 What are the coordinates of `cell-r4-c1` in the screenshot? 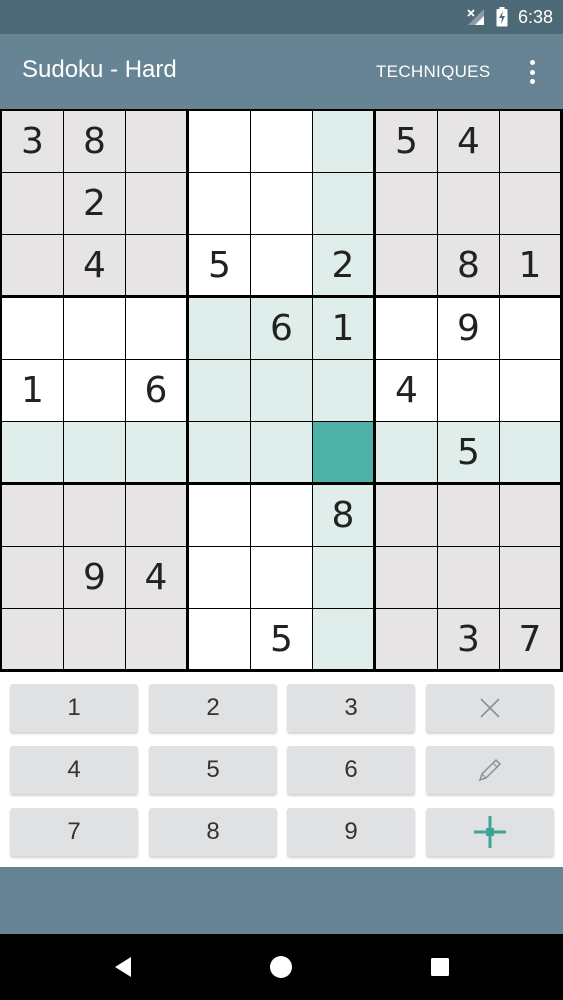 It's located at (32, 328).